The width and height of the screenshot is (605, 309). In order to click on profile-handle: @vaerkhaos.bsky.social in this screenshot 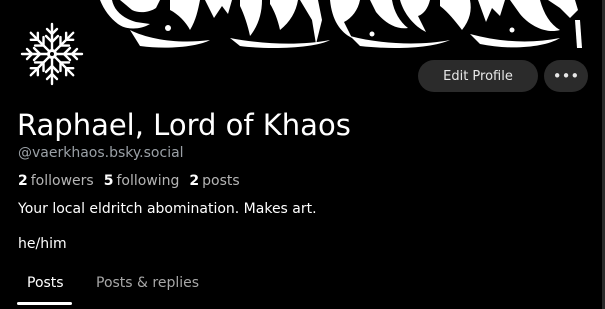, I will do `click(101, 153)`.